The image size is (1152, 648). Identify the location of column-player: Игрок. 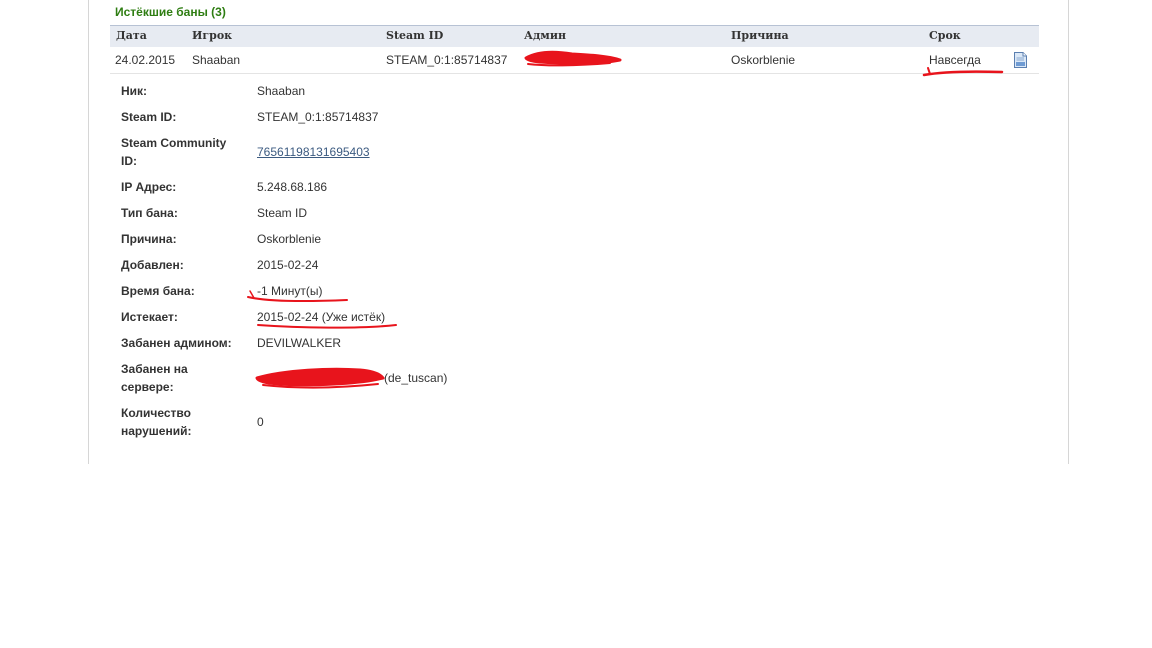
(212, 35).